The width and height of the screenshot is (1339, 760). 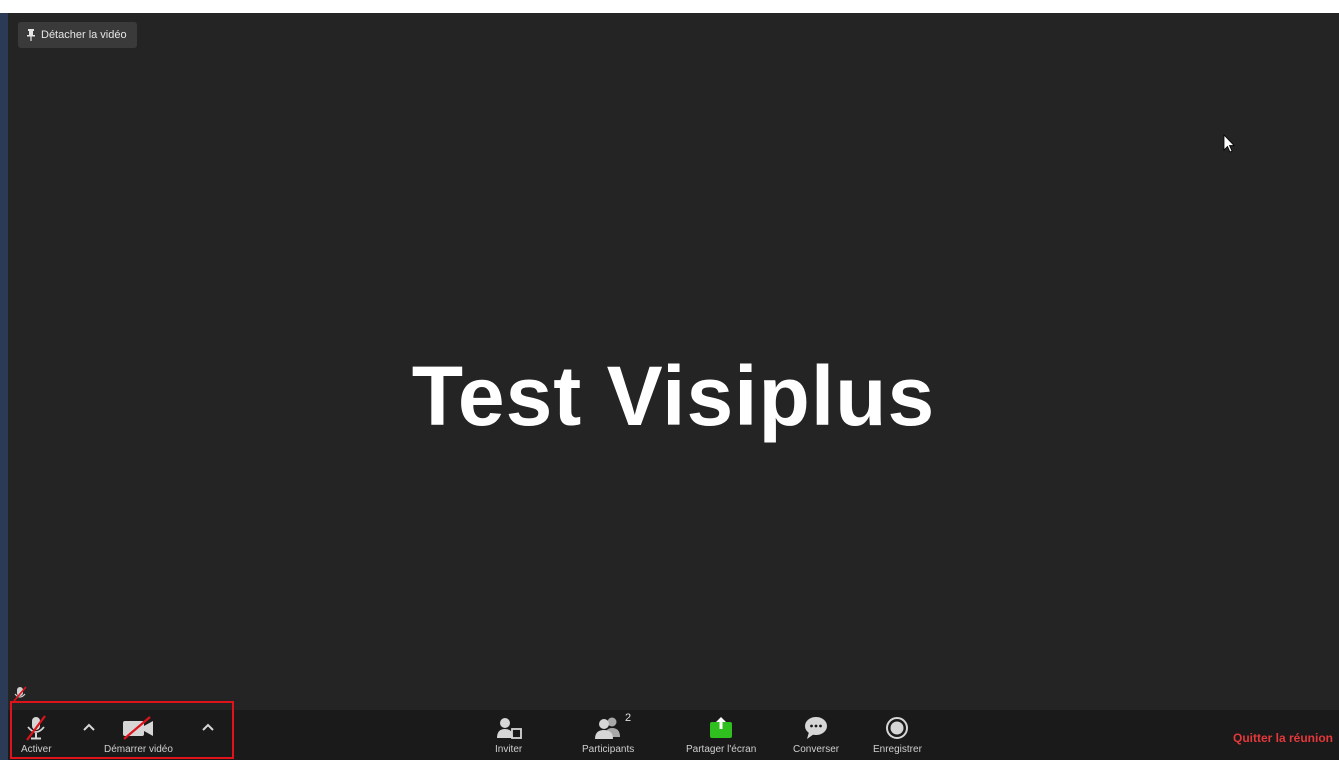 I want to click on unmute-button: Activer, so click(x=36, y=734).